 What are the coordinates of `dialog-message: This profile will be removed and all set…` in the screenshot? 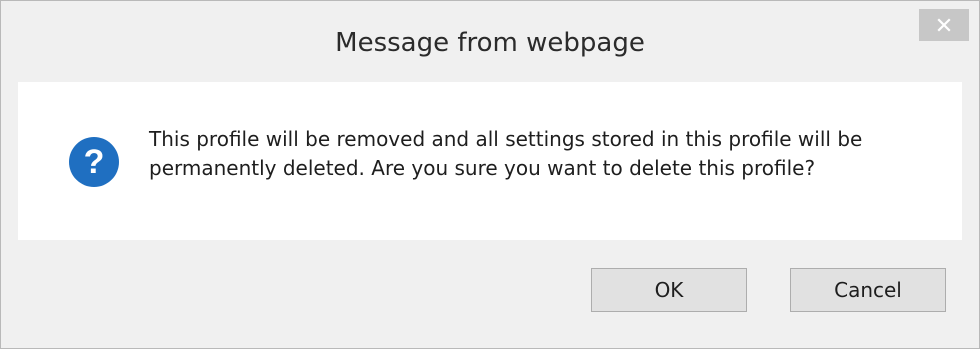 It's located at (506, 153).